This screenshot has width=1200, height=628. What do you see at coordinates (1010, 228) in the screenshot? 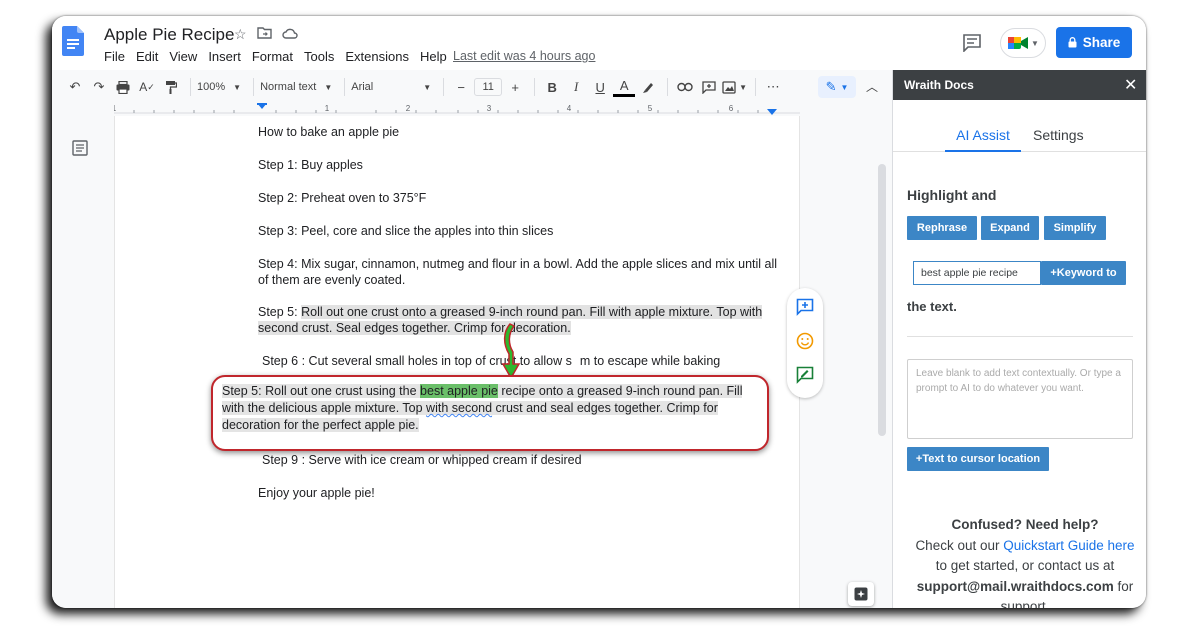
I see `expand-button: Expand` at bounding box center [1010, 228].